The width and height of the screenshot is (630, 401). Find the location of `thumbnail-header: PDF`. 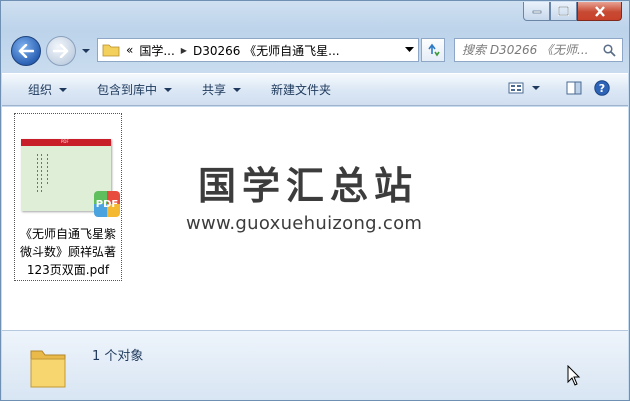

thumbnail-header: PDF is located at coordinates (66, 142).